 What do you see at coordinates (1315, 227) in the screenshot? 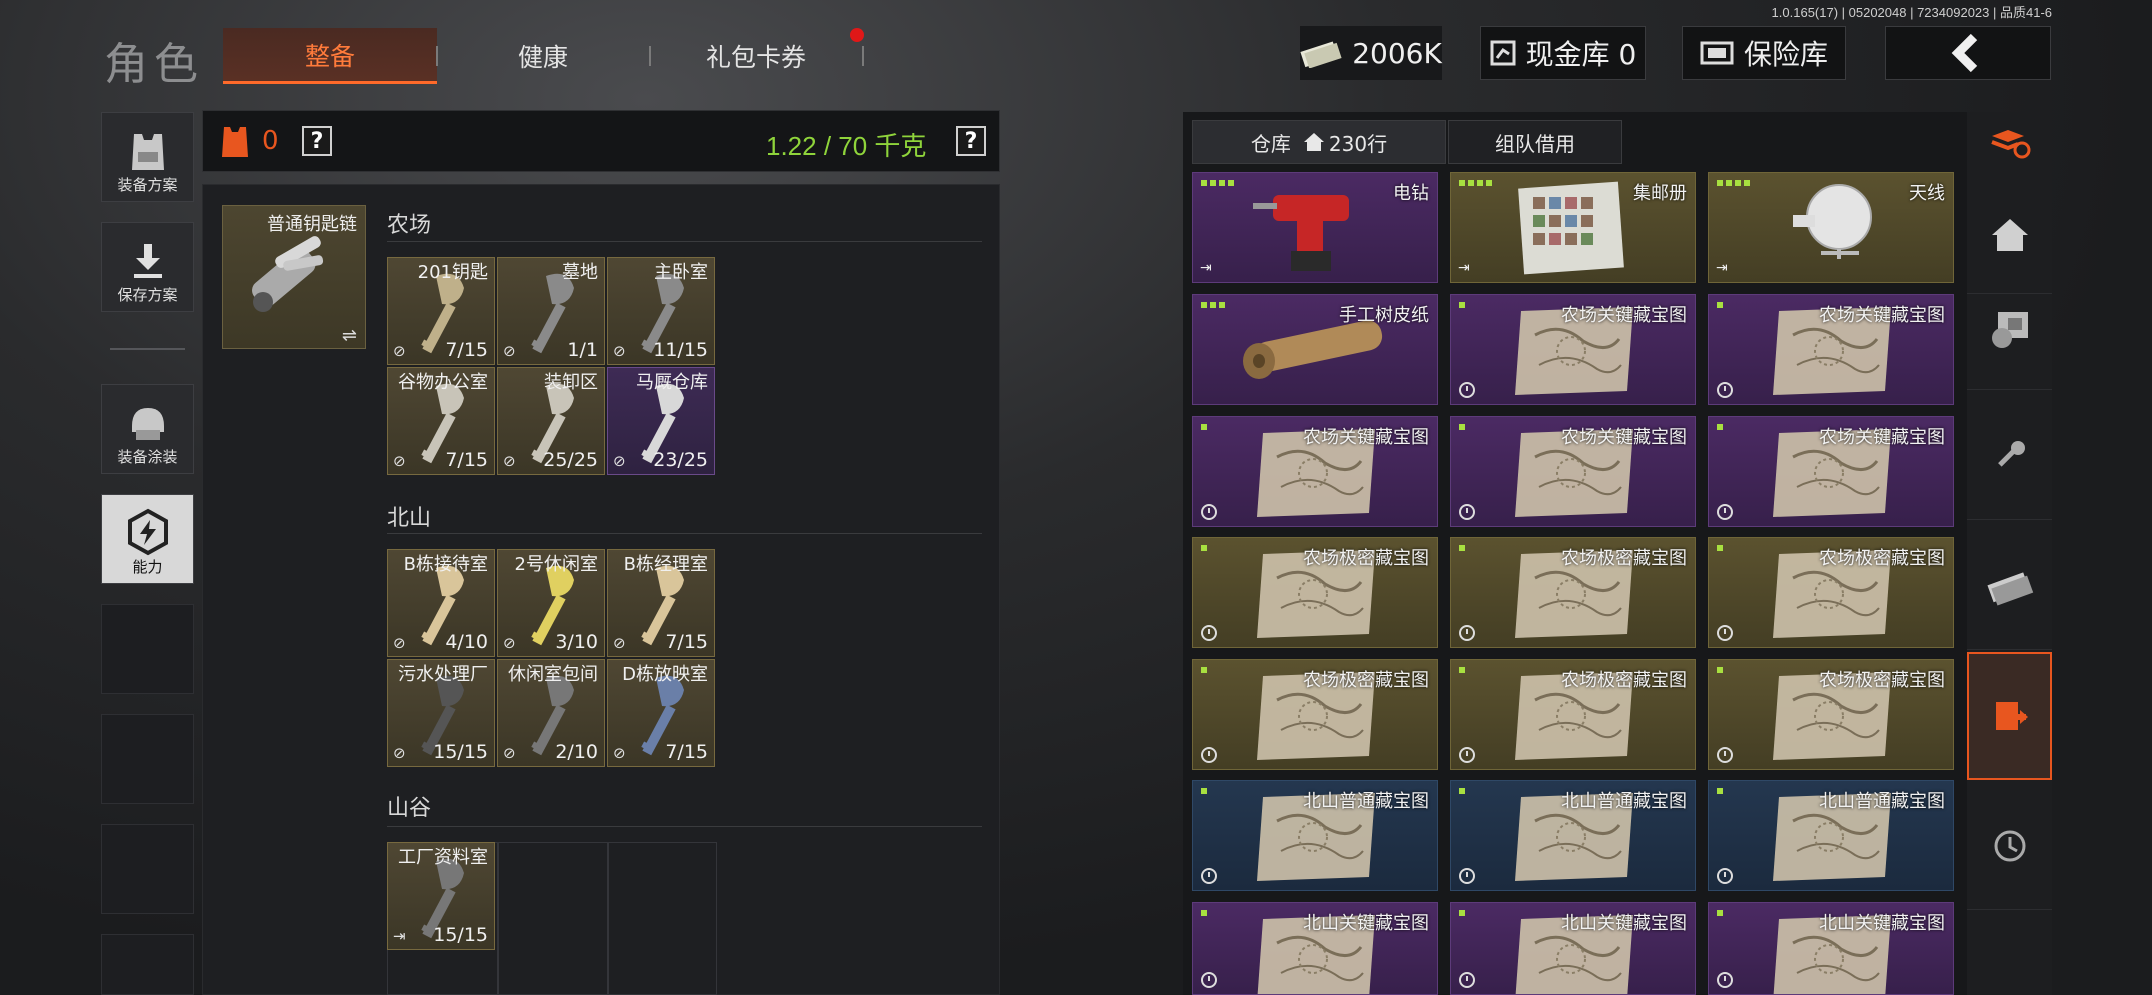
I see `warehouse-item: 电钻 ⇥` at bounding box center [1315, 227].